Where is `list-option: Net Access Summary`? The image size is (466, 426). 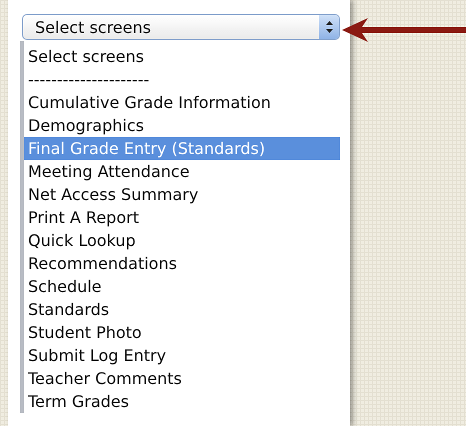 list-option: Net Access Summary is located at coordinates (182, 194).